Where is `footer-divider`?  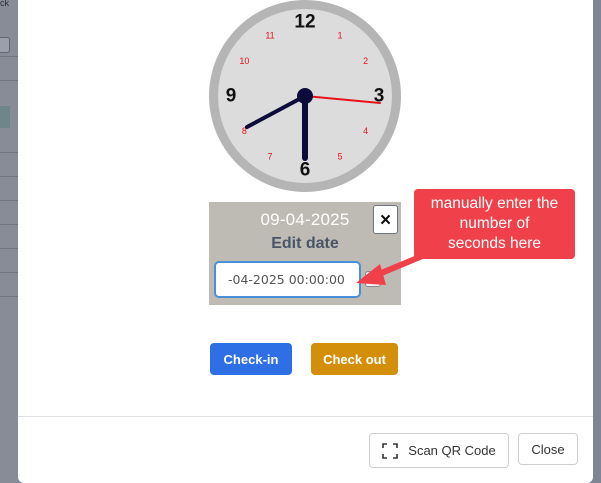
footer-divider is located at coordinates (305, 416).